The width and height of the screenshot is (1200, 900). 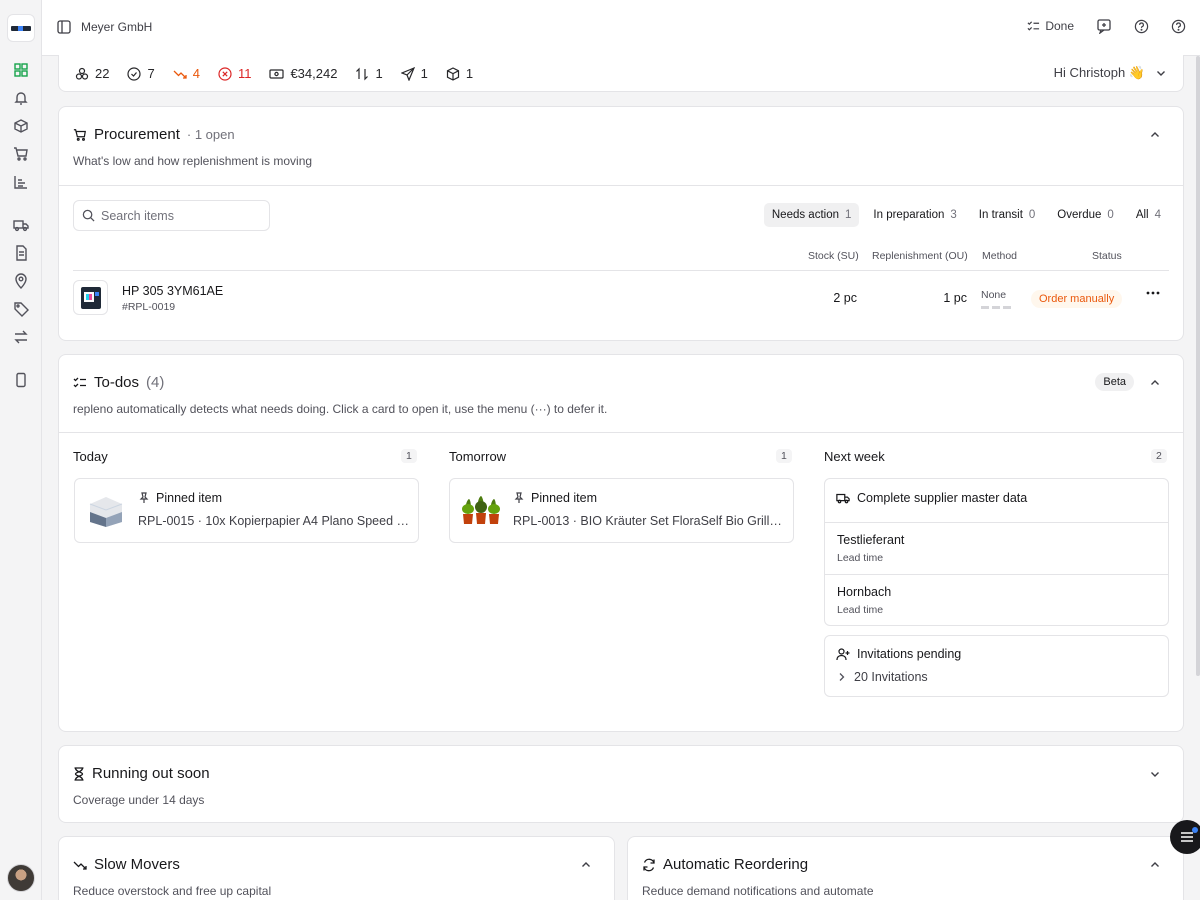 I want to click on column-method: Method, so click(x=999, y=256).